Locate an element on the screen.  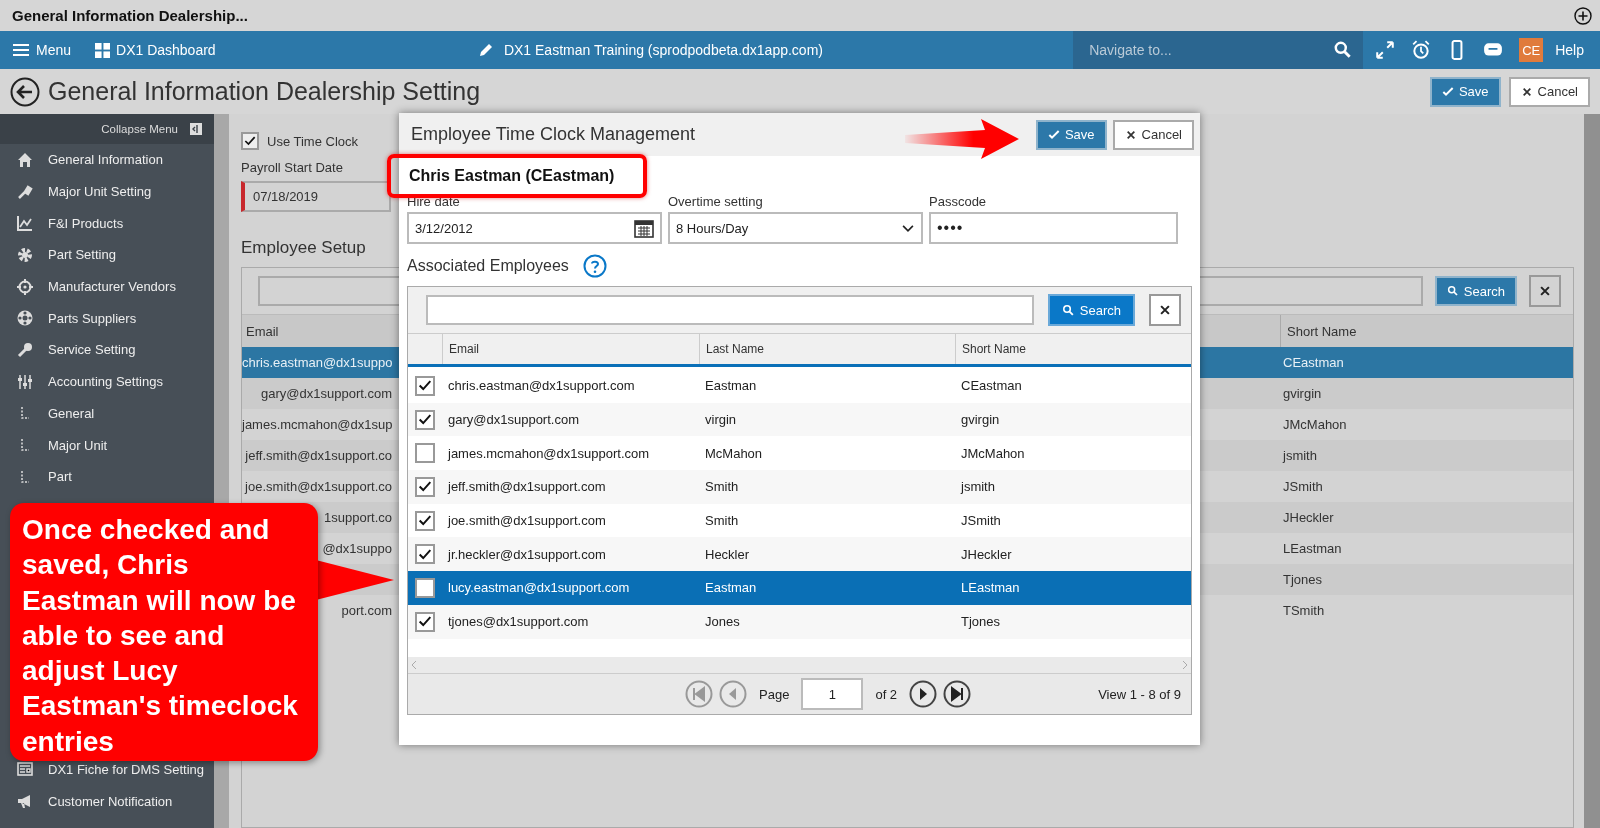
table-cell: gvirgin is located at coordinates (980, 420).